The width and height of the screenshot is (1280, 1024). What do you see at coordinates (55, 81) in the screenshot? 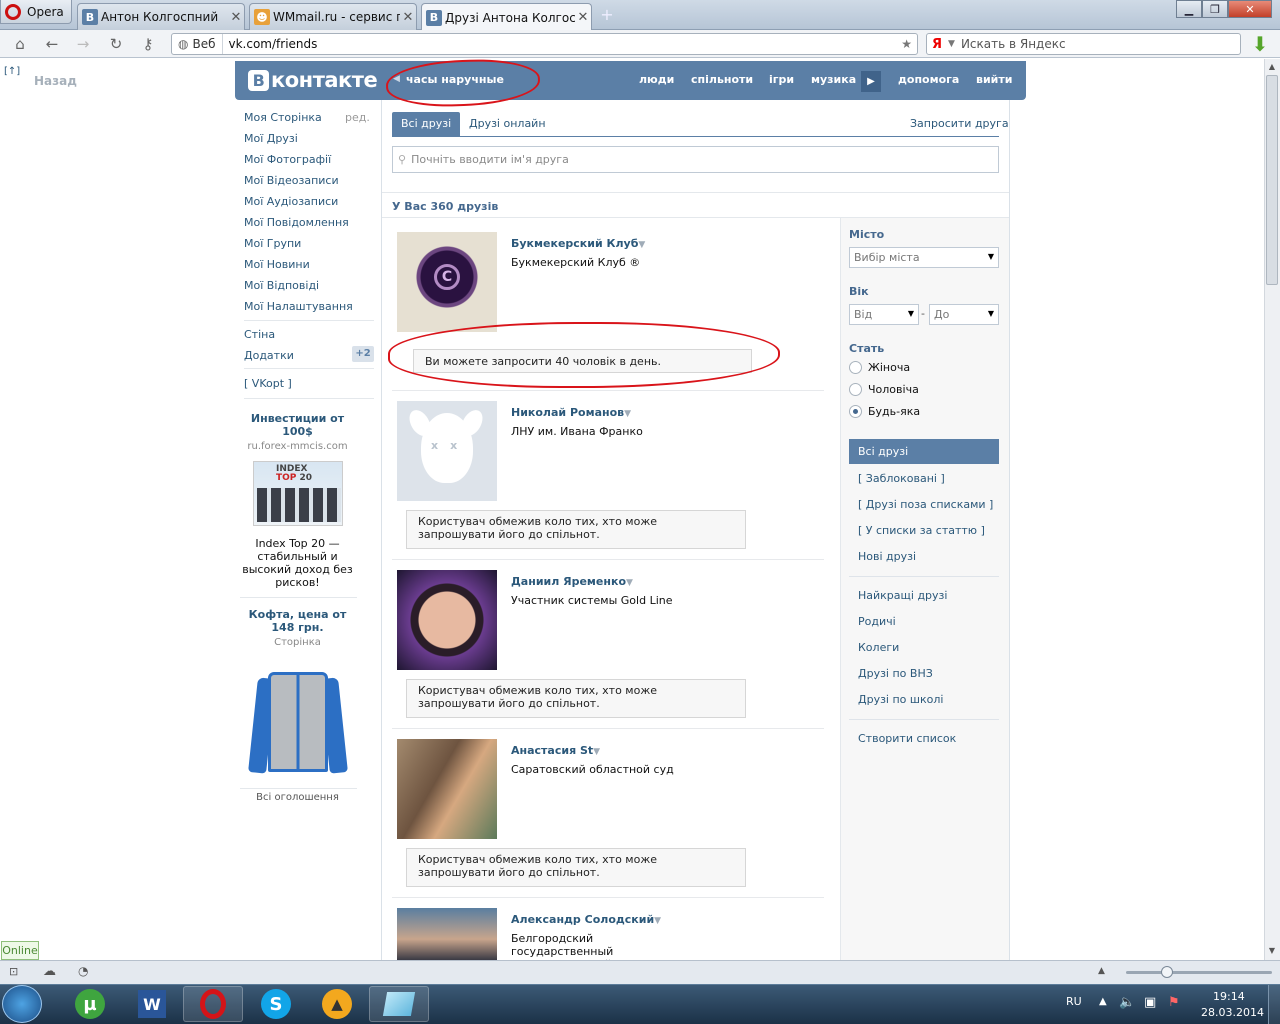
I see `back-link: Назад` at bounding box center [55, 81].